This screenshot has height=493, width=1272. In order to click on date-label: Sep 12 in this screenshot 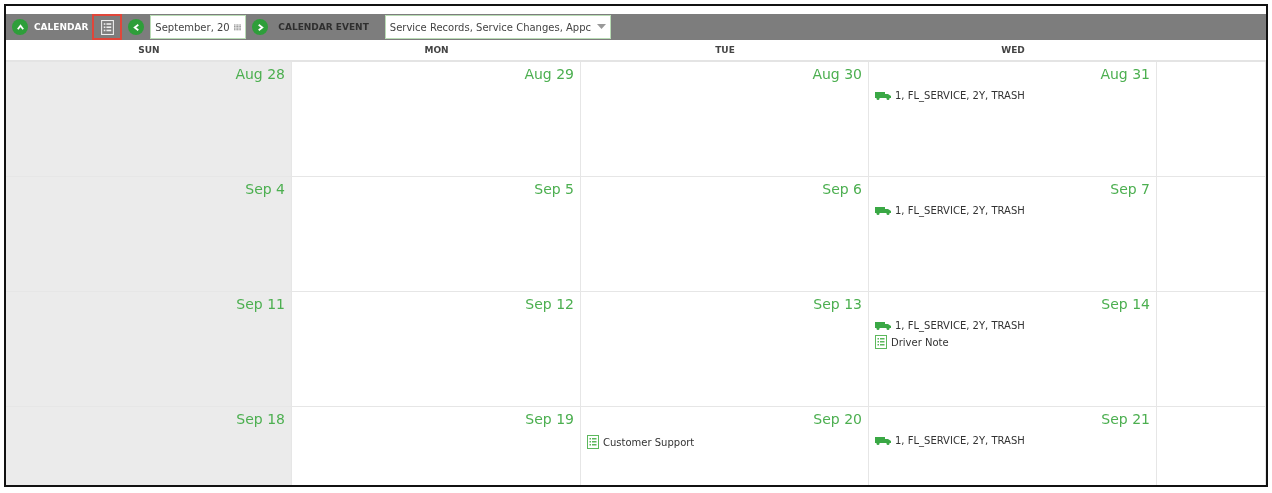, I will do `click(549, 304)`.